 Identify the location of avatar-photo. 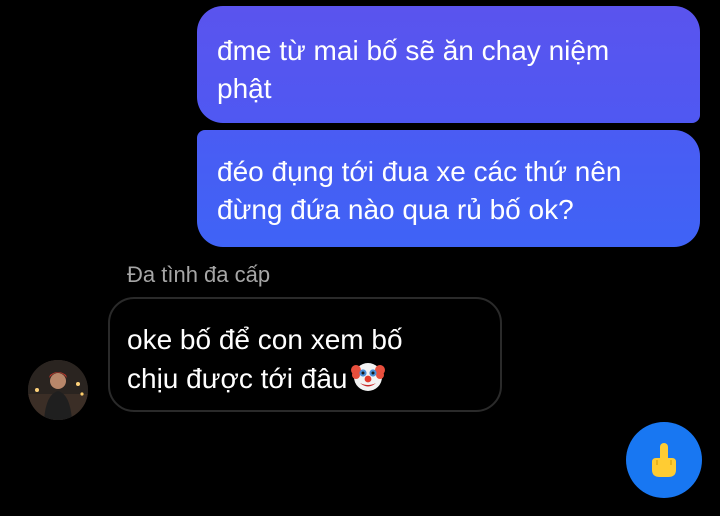
(58, 390).